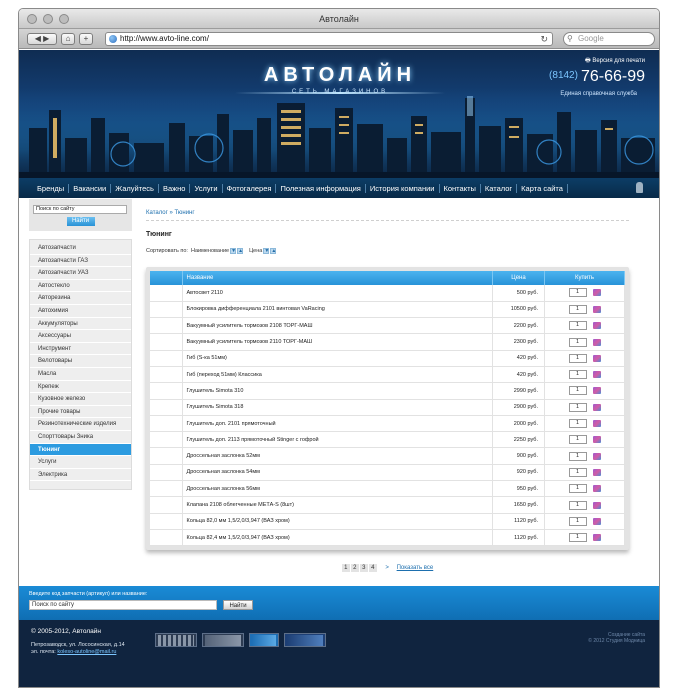 The height and width of the screenshot is (699, 678). I want to click on back-forward-buttons: ◀ ▶, so click(42, 39).